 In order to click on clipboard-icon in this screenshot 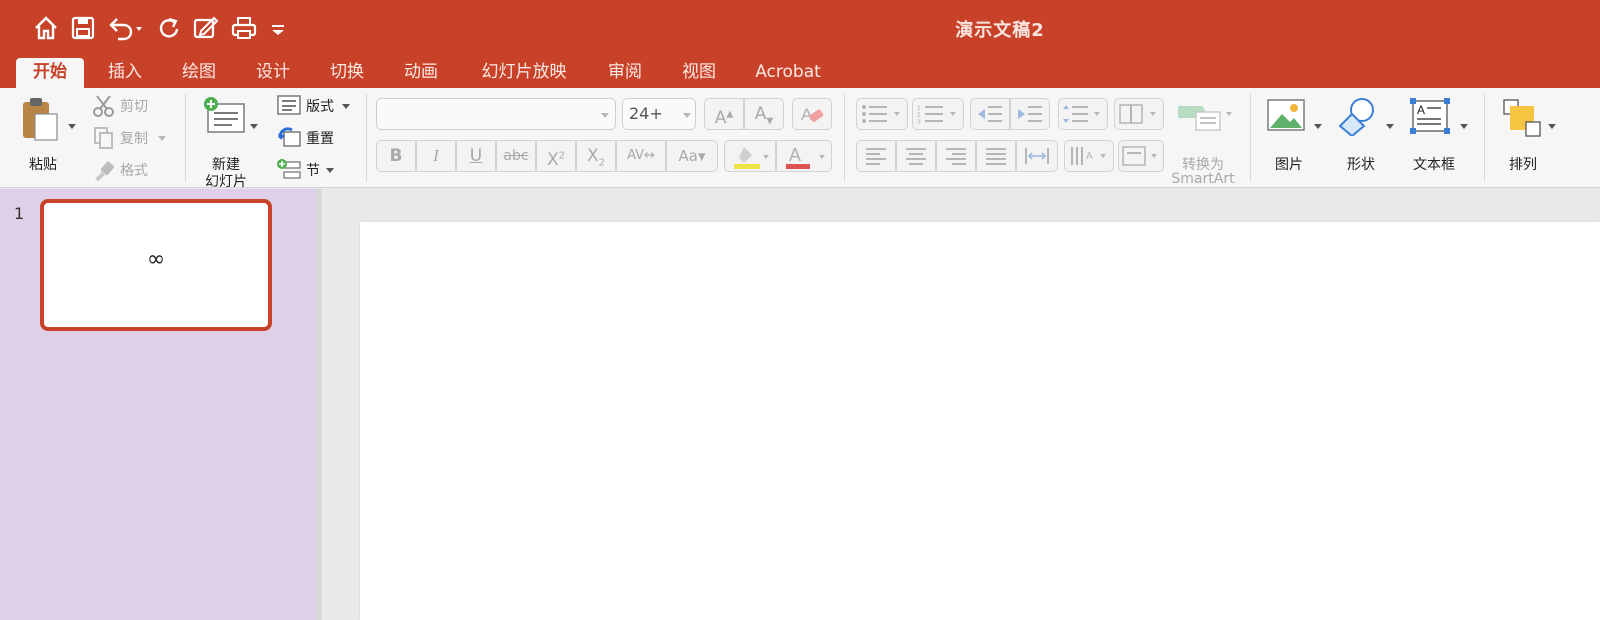, I will do `click(40, 119)`.